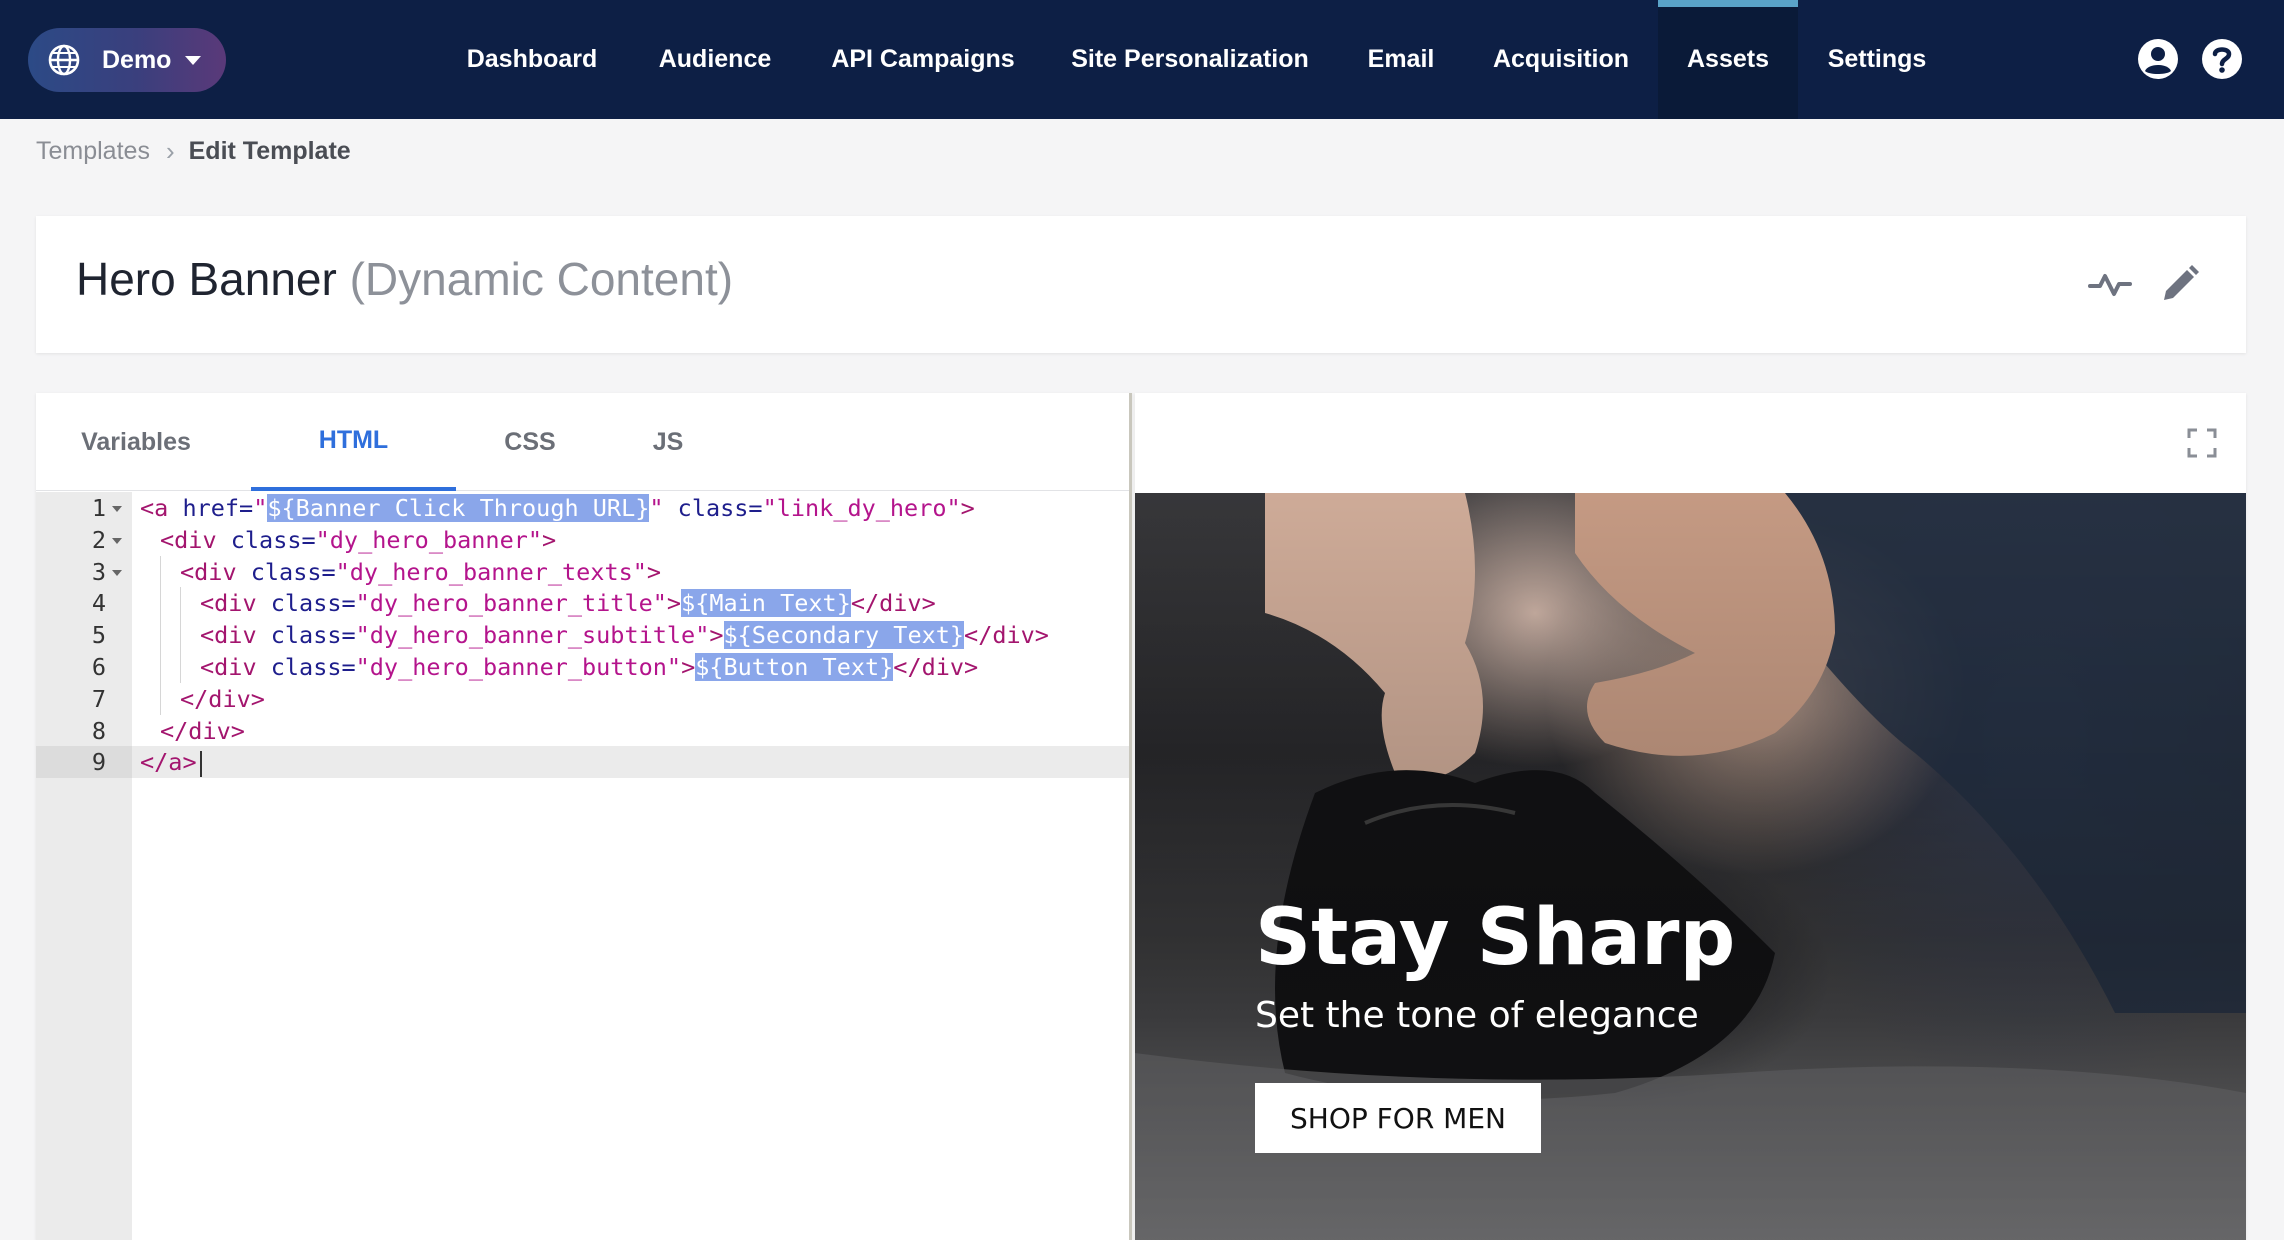  Describe the element at coordinates (532, 635) in the screenshot. I see `code-token: "dy_hero_banner_subtitle"` at that location.